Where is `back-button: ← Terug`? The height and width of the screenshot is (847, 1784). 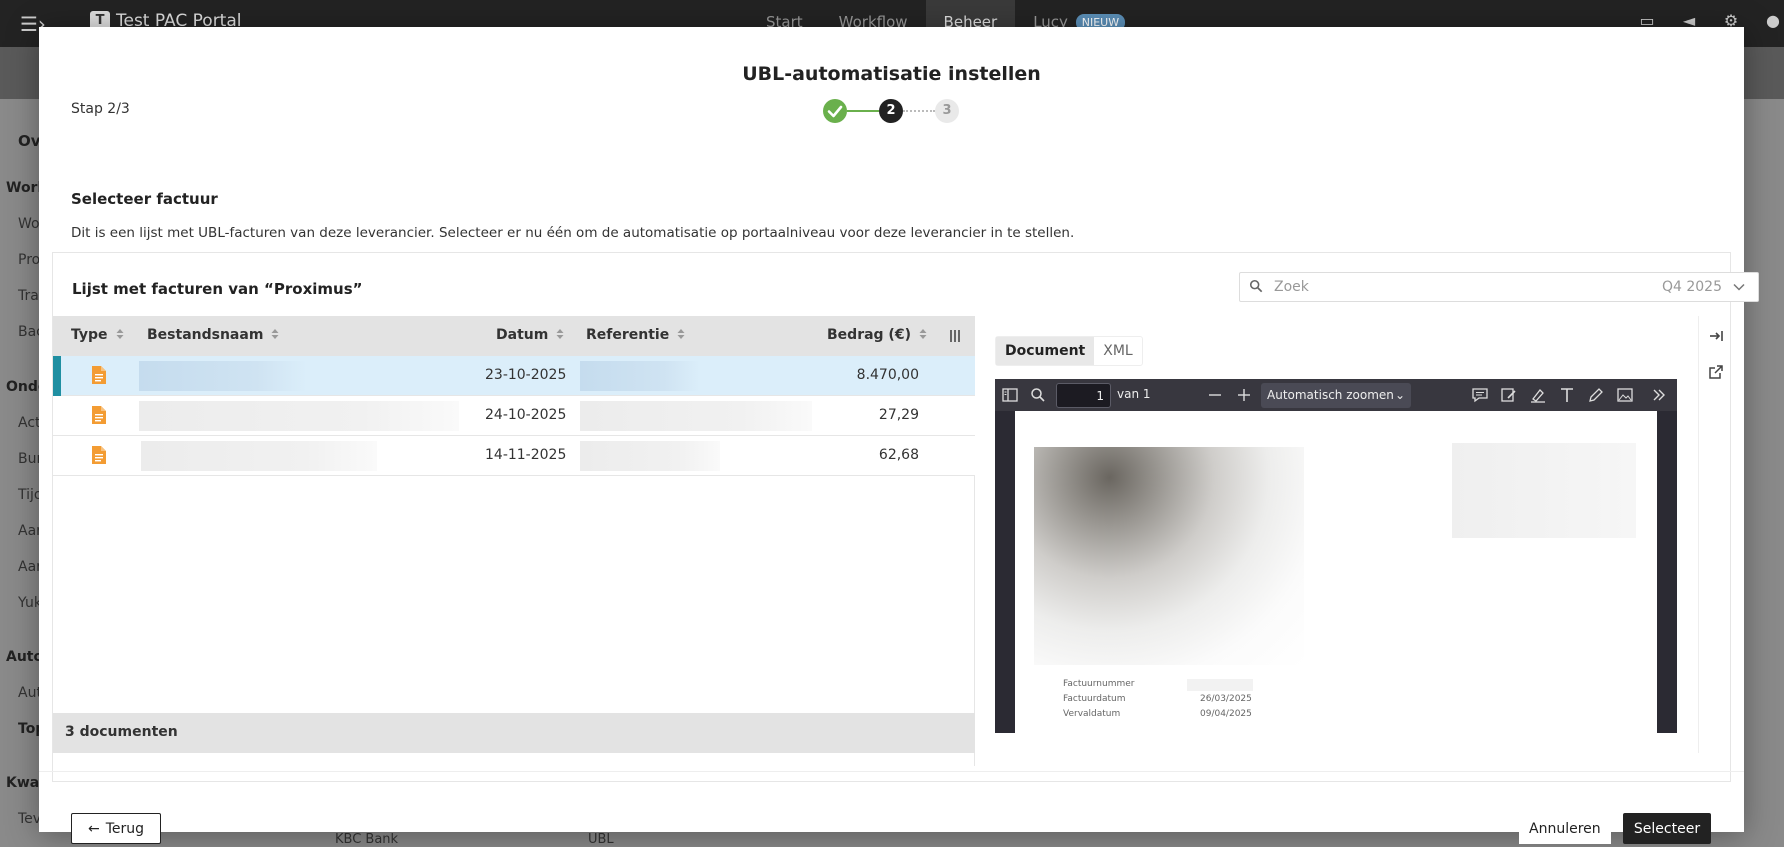 back-button: ← Terug is located at coordinates (116, 828).